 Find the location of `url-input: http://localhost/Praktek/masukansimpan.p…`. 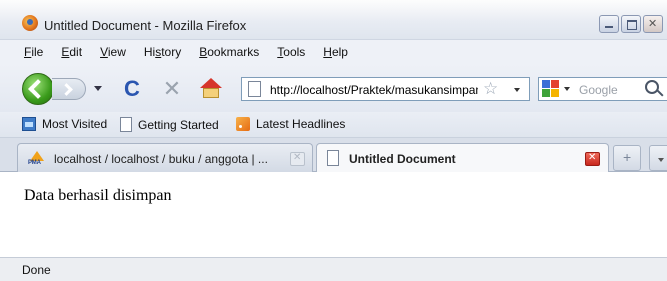

url-input: http://localhost/Praktek/masukansimpan.p… is located at coordinates (374, 90).